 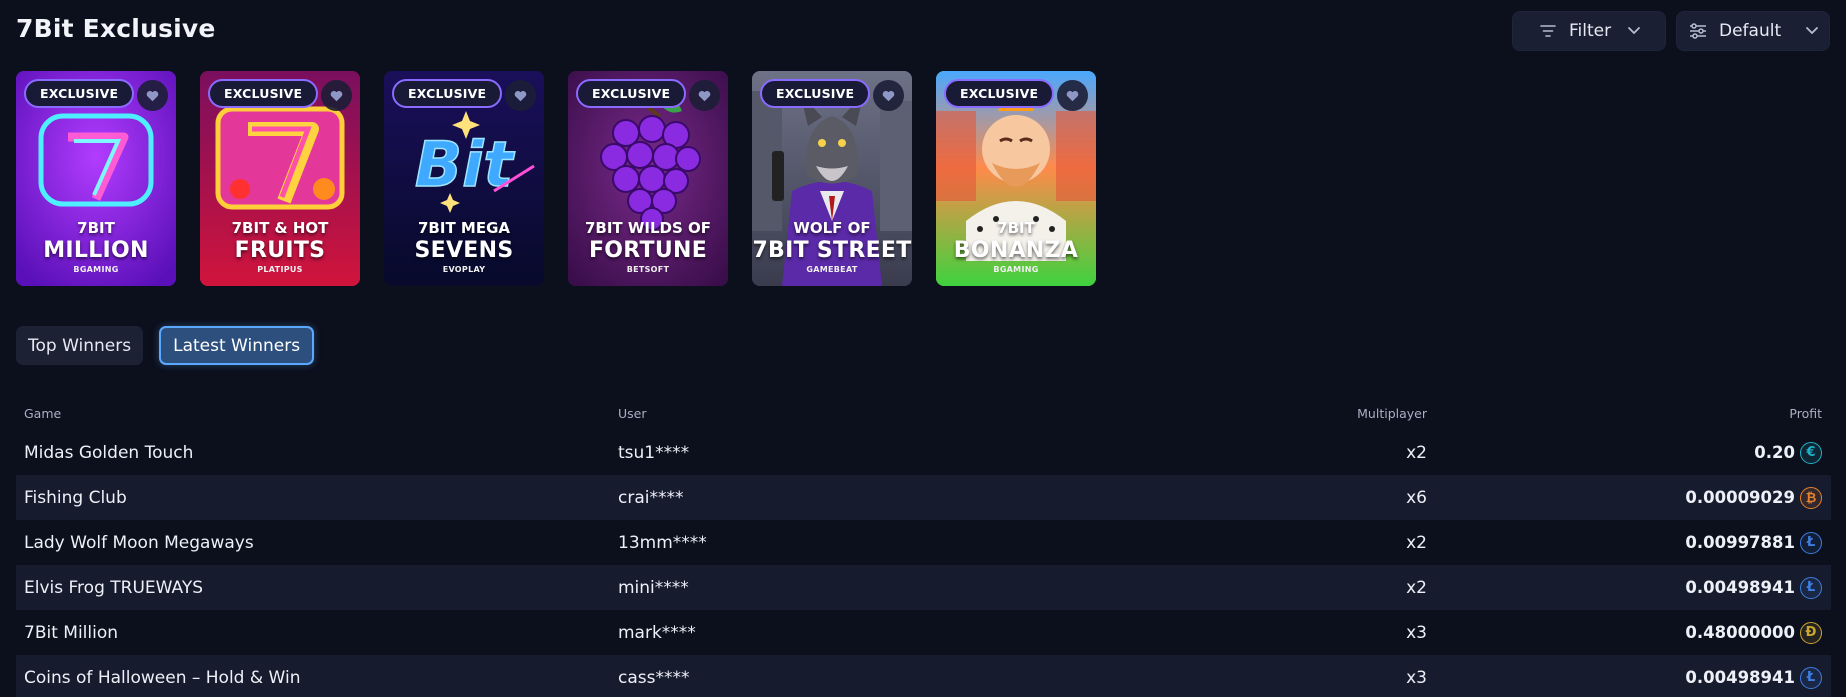 What do you see at coordinates (648, 269) in the screenshot?
I see `game-provider: BETSOFT` at bounding box center [648, 269].